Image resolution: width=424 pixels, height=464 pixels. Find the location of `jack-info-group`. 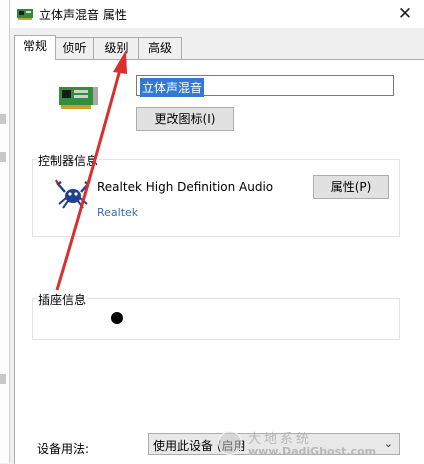

jack-info-group is located at coordinates (216, 319).